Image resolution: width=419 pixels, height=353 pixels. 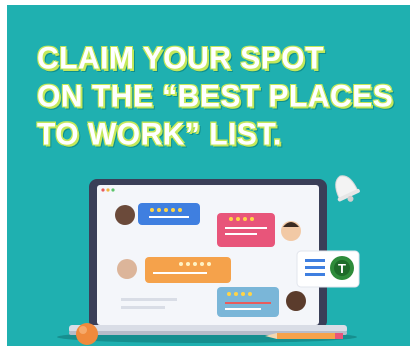 What do you see at coordinates (328, 269) in the screenshot?
I see `verified-badge-card: T` at bounding box center [328, 269].